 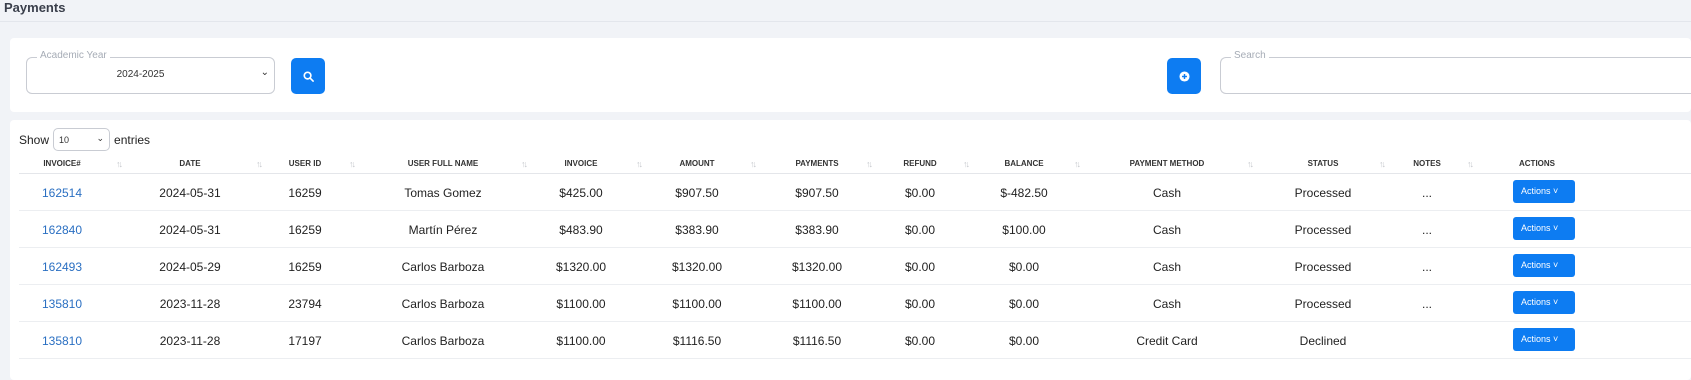 I want to click on academic-year-select: Academic Year 2024-2025 ⌄, so click(x=150, y=72).